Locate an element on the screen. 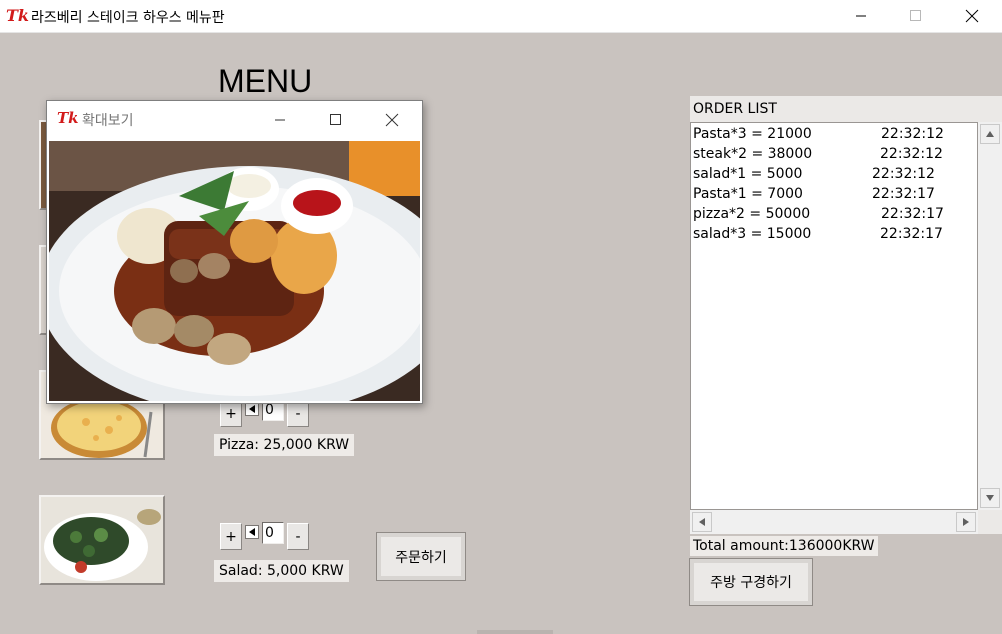 Image resolution: width=1002 pixels, height=634 pixels. order-text: Pasta*1 = 7000 is located at coordinates (748, 194).